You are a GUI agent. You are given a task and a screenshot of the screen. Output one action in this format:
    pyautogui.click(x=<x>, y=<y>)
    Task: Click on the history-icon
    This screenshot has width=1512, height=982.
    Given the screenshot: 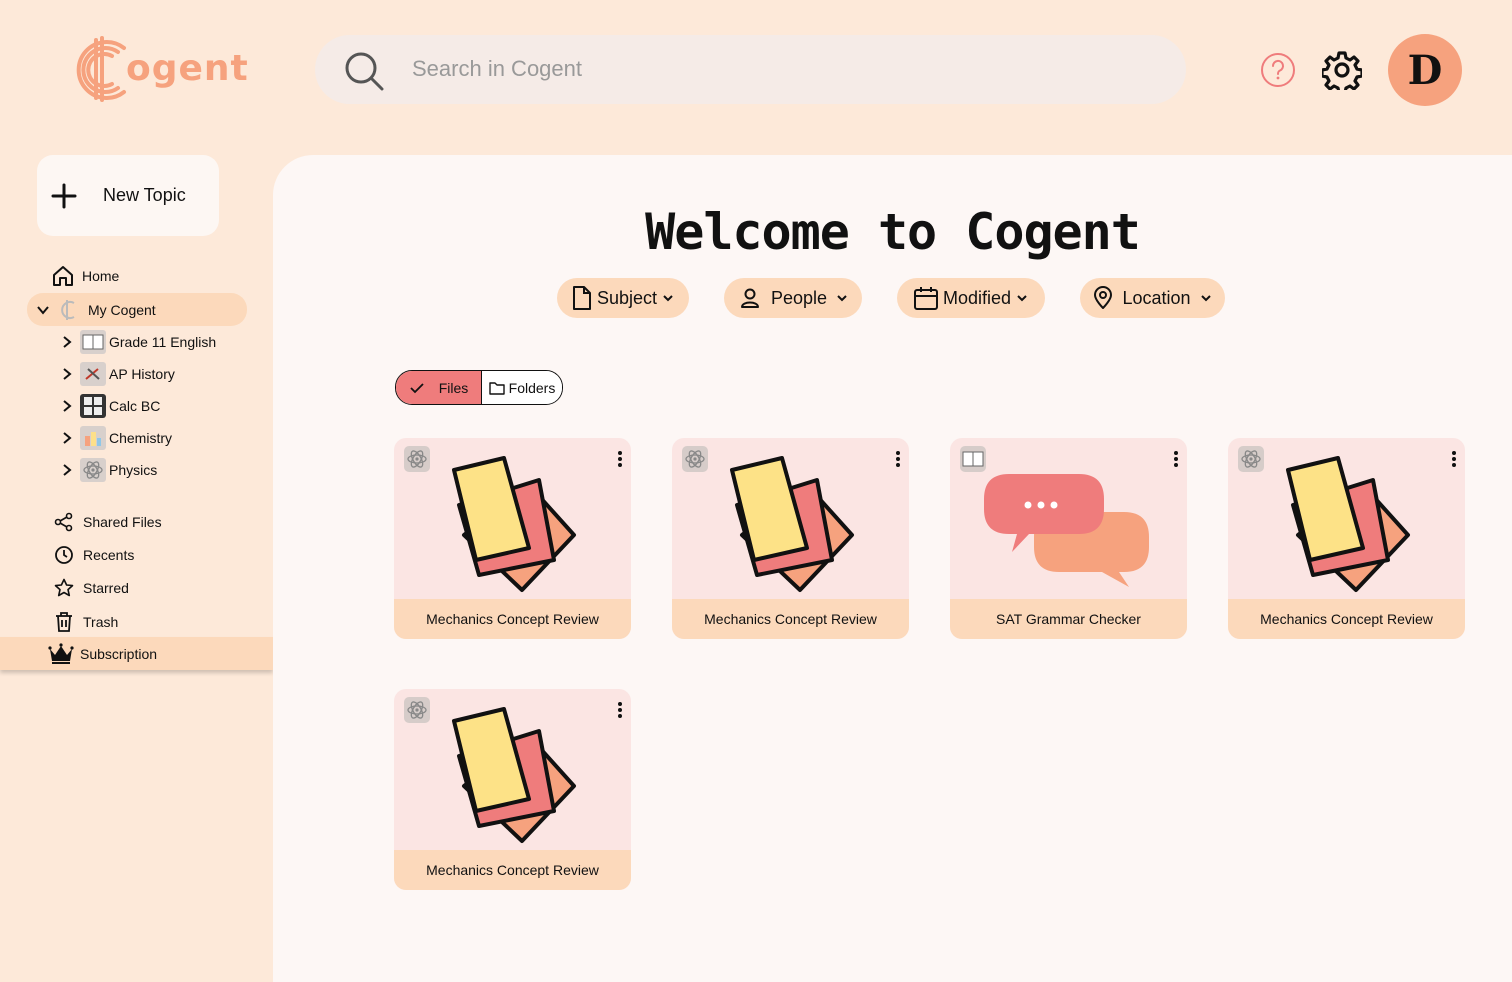 What is the action you would take?
    pyautogui.click(x=93, y=374)
    